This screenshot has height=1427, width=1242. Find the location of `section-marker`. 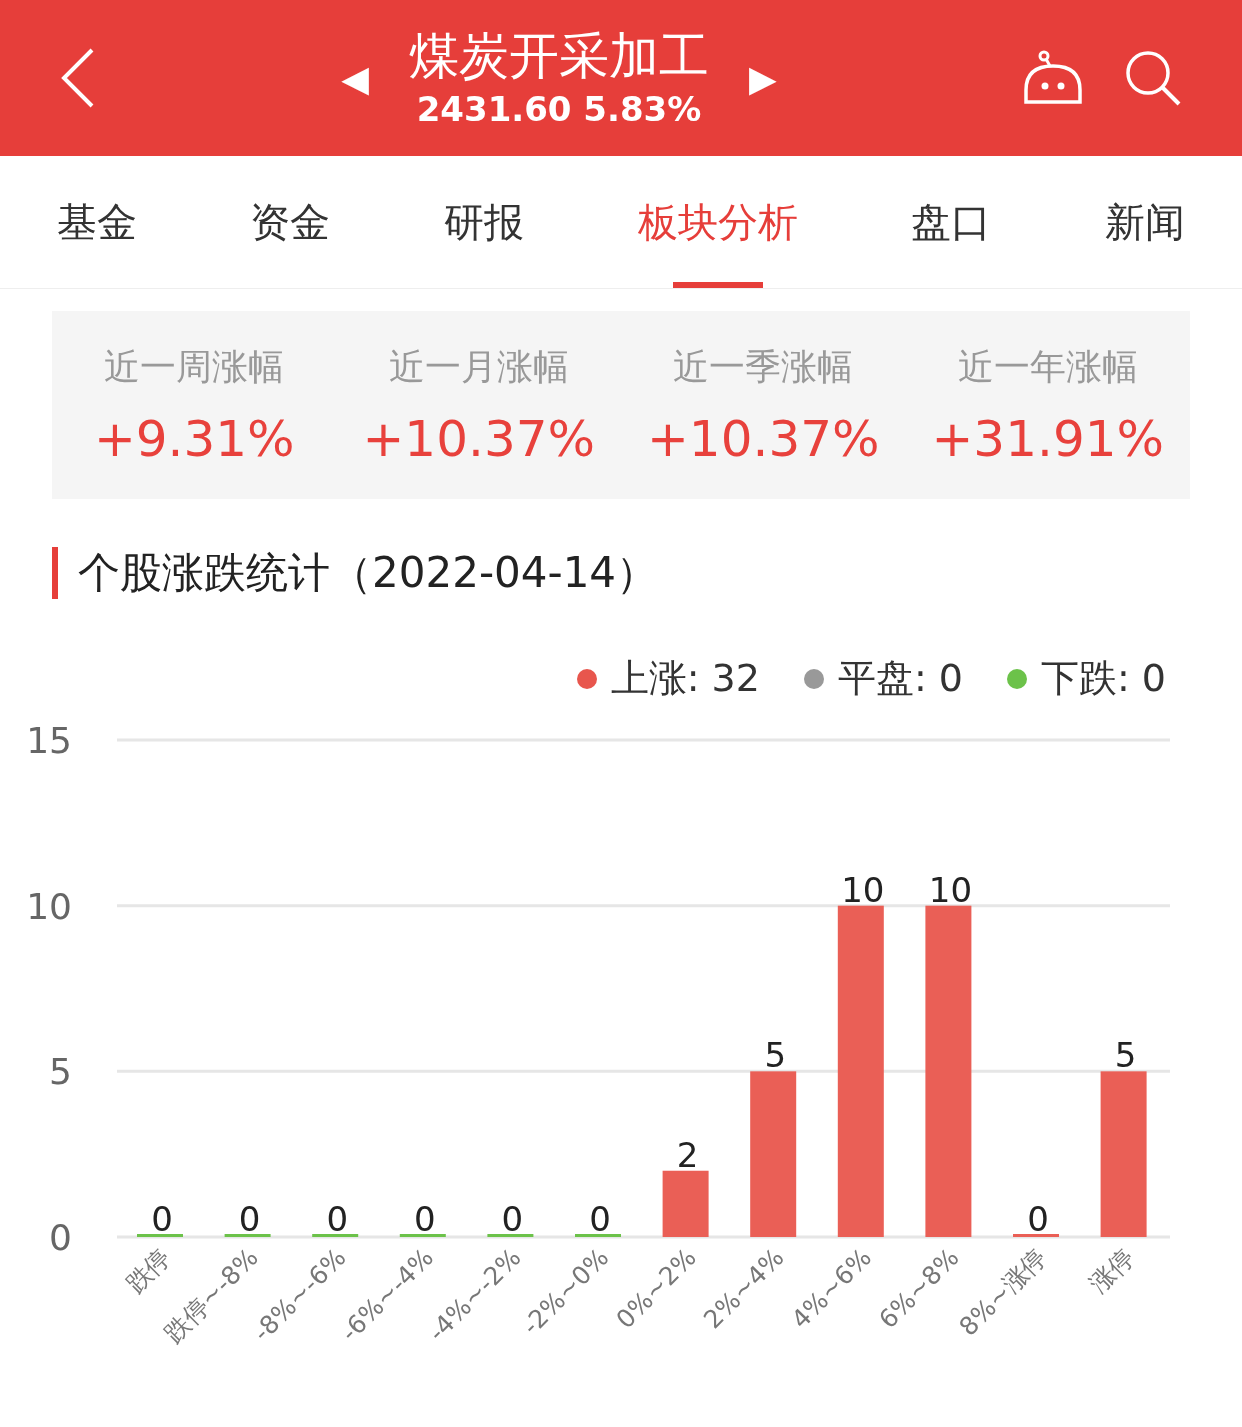

section-marker is located at coordinates (55, 573).